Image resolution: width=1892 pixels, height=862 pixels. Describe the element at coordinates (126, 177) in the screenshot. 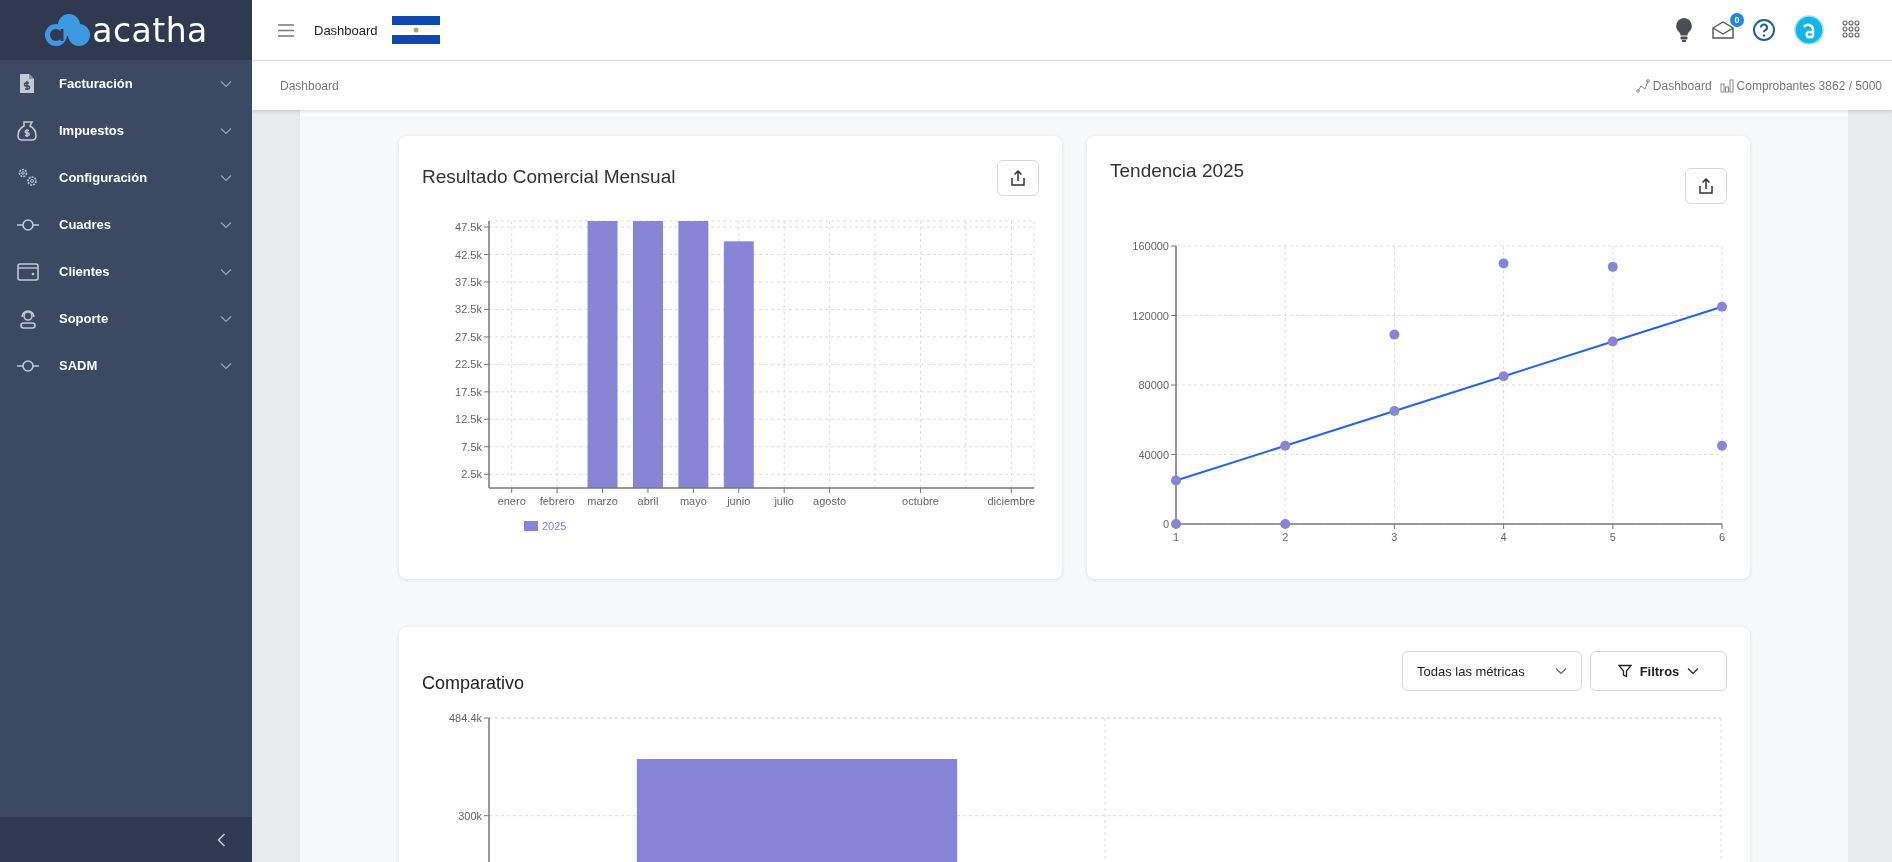

I see `sidebar-item: Configuración` at that location.